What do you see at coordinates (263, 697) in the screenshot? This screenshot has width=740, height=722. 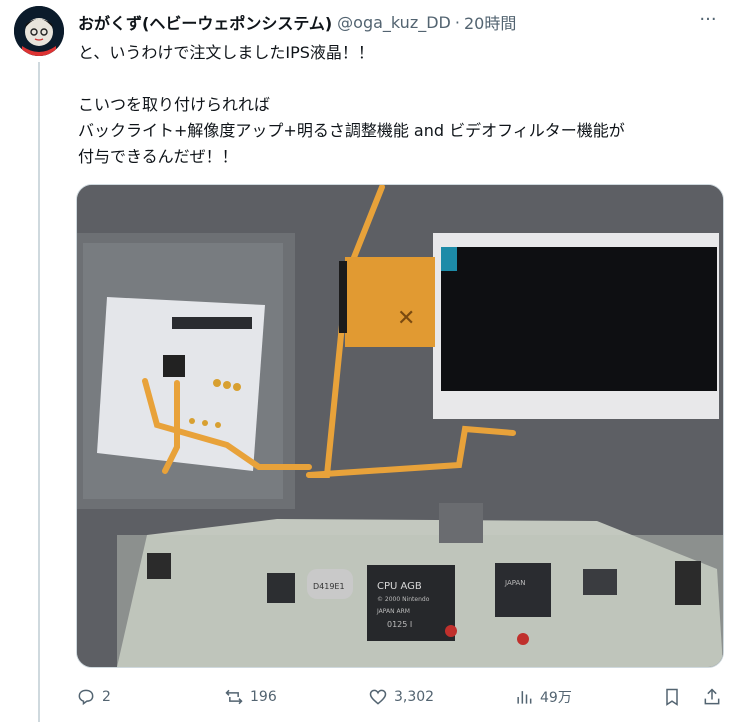 I see `repost-count: 196` at bounding box center [263, 697].